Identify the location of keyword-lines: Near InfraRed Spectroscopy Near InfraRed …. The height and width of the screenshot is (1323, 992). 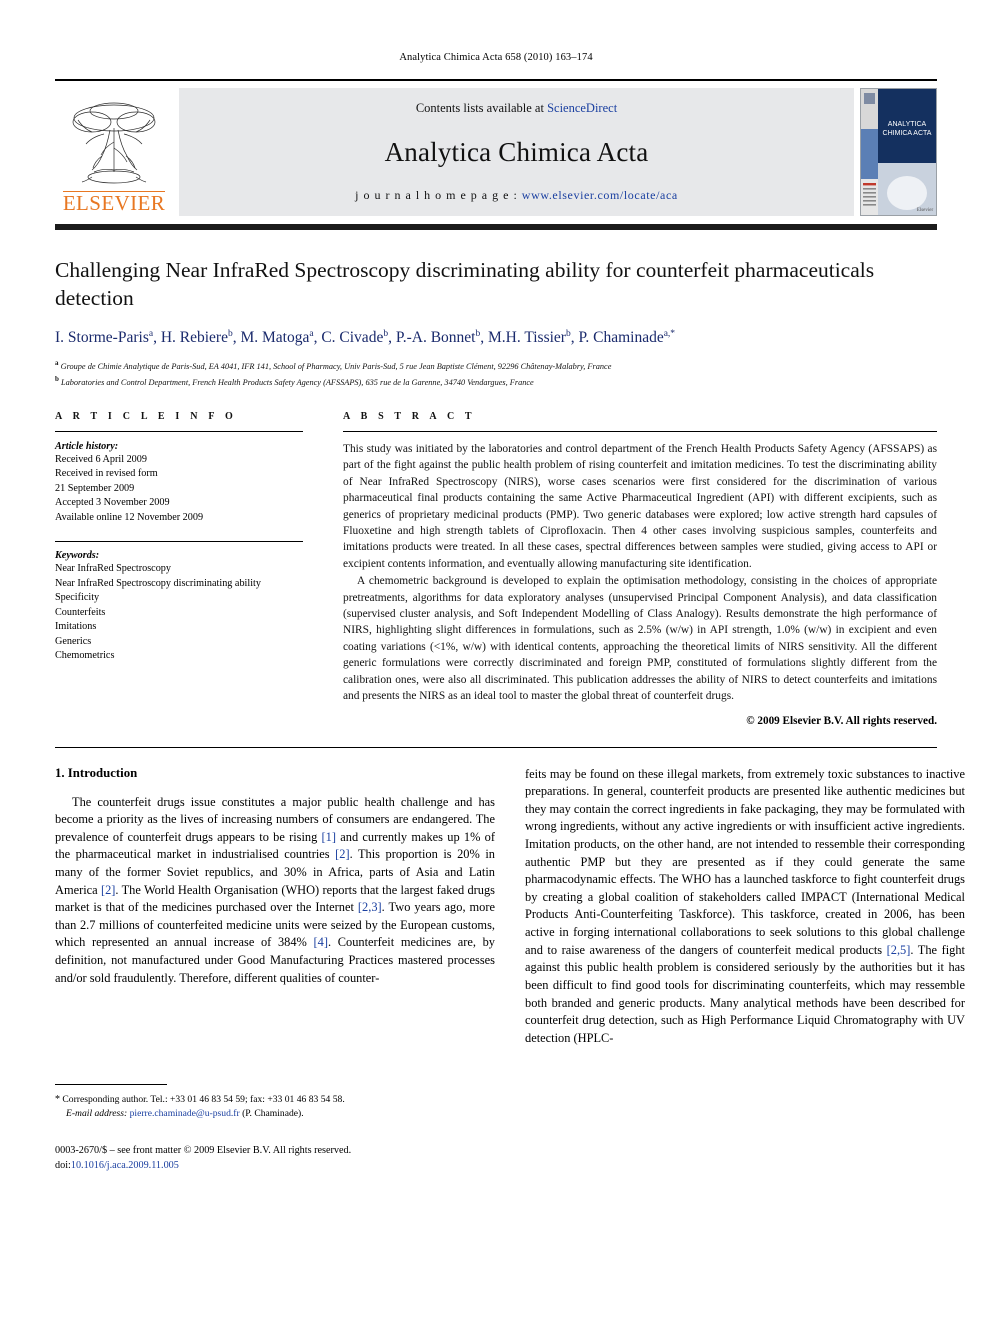
(179, 612).